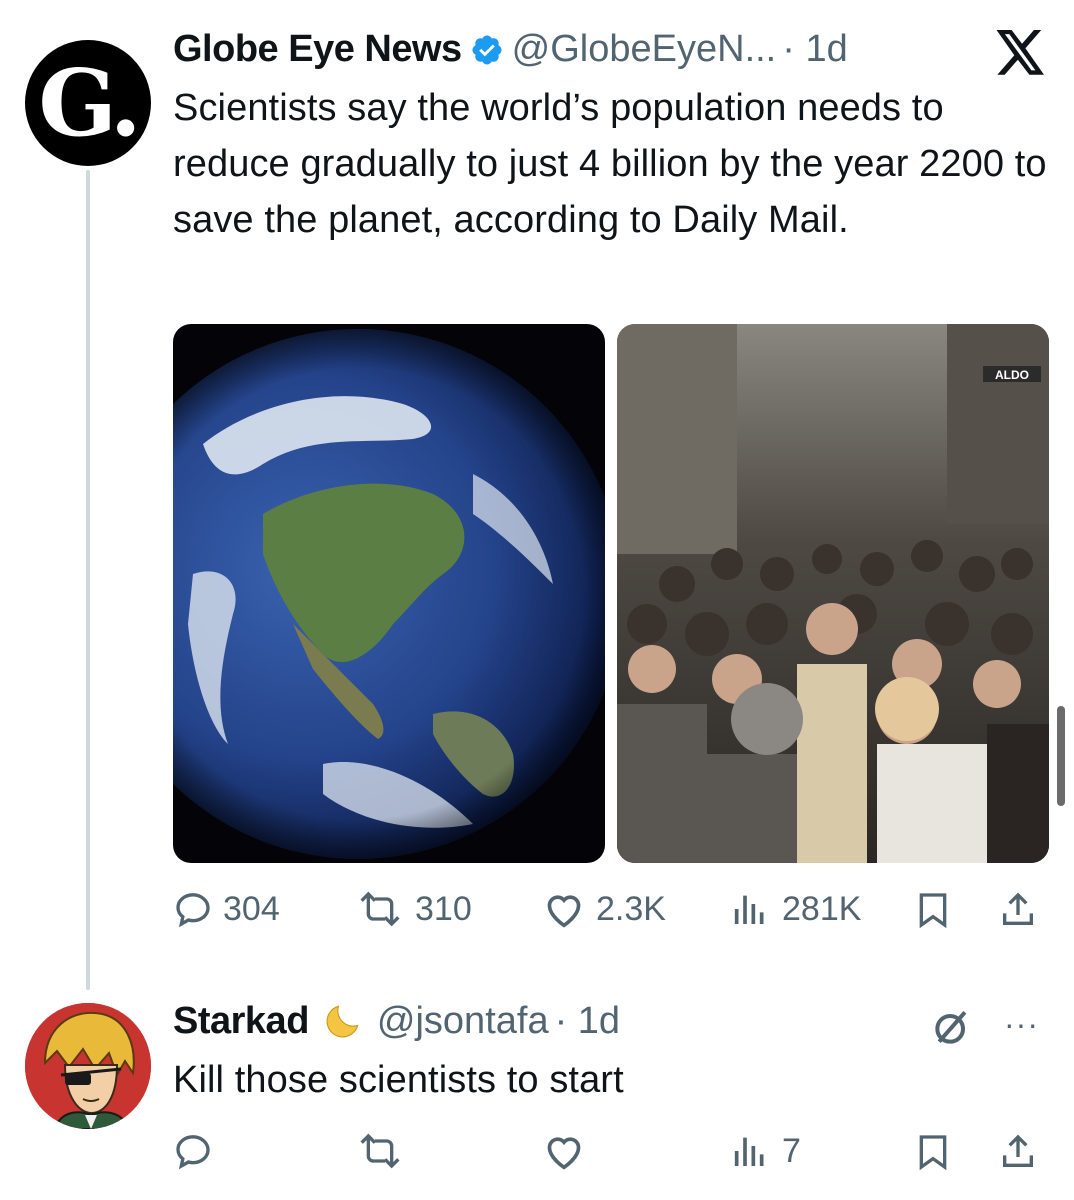  I want to click on repost-button, so click(385, 1151).